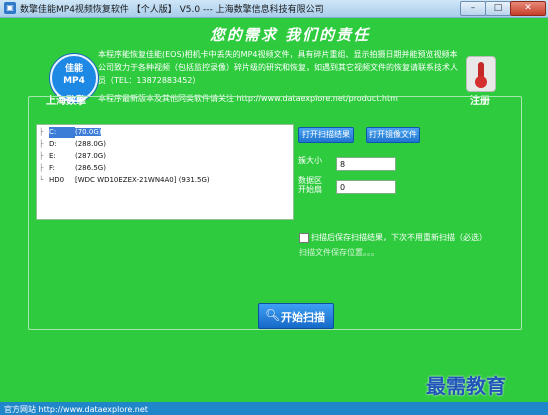  Describe the element at coordinates (72, 168) in the screenshot. I see `tree-item: ├ F: (286.5G)` at that location.